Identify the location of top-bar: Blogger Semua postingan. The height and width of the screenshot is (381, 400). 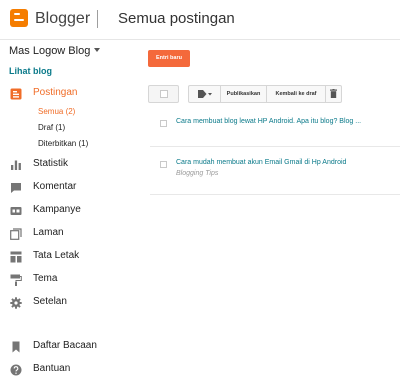
(200, 20).